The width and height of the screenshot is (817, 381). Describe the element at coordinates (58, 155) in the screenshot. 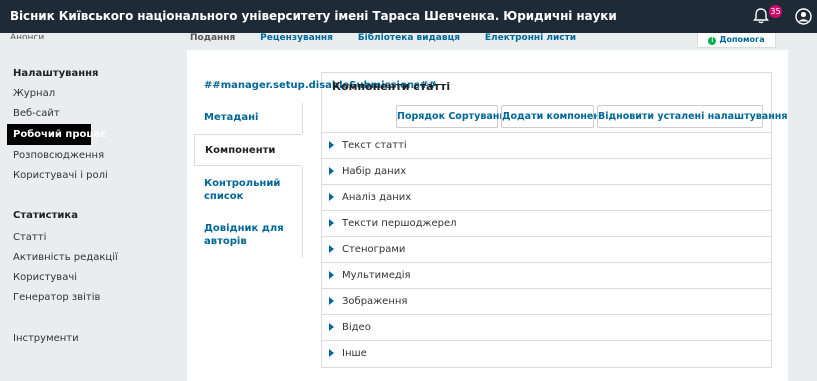

I see `sidebar-item-distribution: Розповсюдження` at that location.